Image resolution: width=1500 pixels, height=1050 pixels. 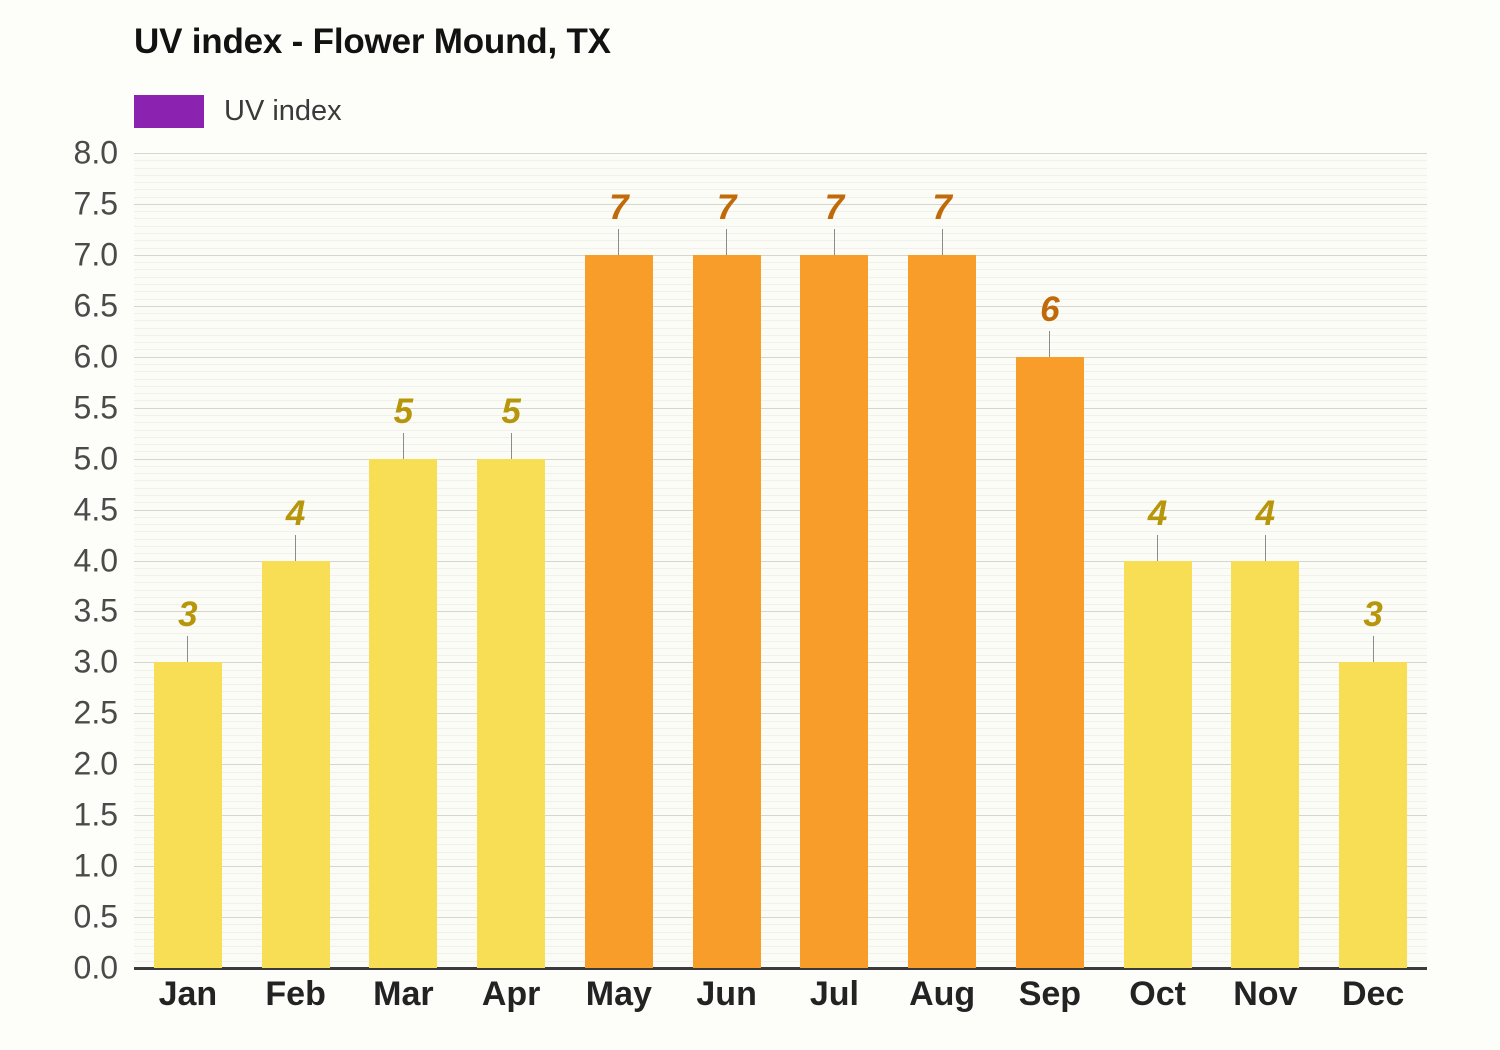 I want to click on legend-swatch-uv-index, so click(x=169, y=111).